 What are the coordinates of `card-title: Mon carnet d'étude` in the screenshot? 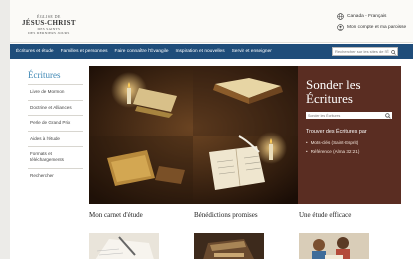 It's located at (116, 215).